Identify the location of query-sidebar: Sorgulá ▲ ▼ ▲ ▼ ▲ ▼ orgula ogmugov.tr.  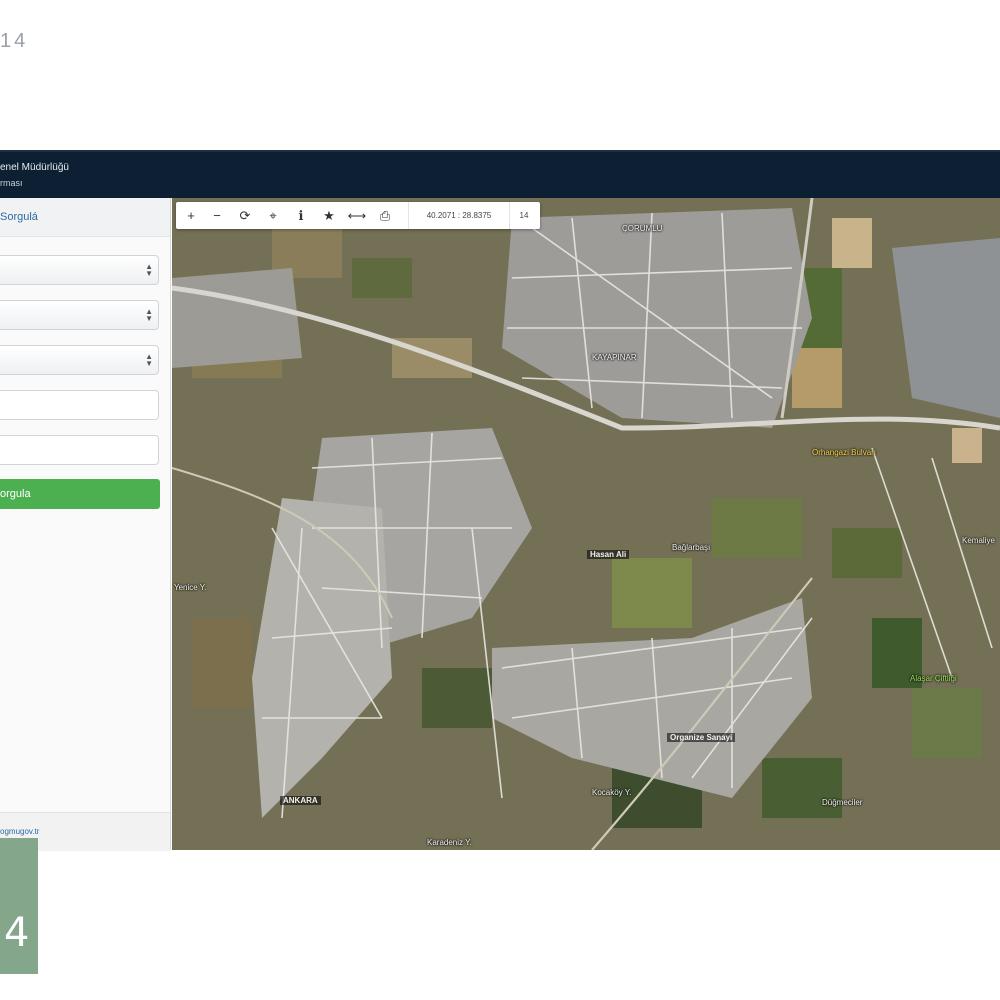
(85, 524).